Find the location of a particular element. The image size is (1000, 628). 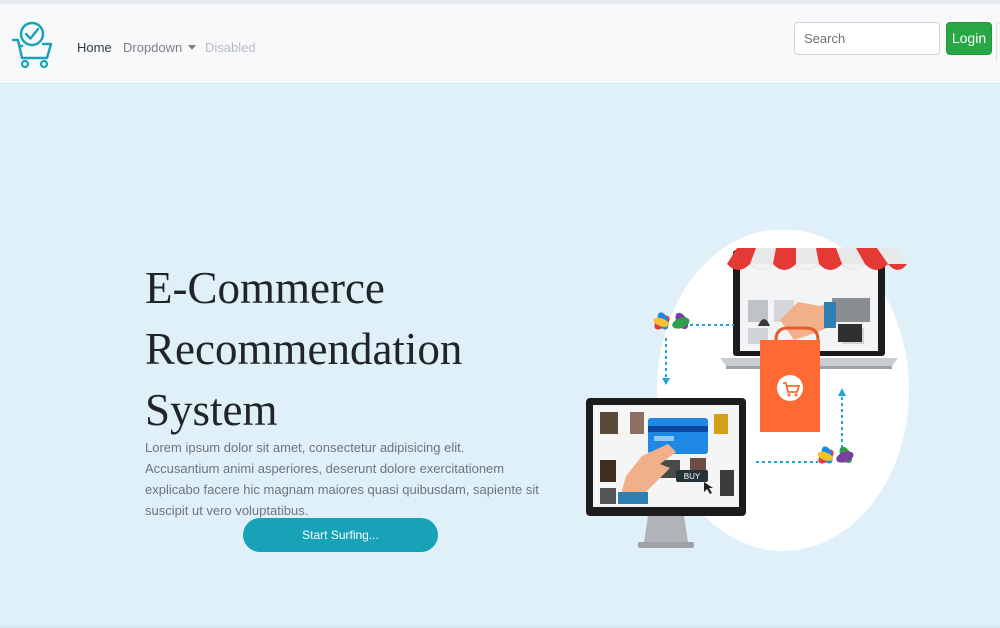

hero-title-line: E-Commerce is located at coordinates (265, 288).